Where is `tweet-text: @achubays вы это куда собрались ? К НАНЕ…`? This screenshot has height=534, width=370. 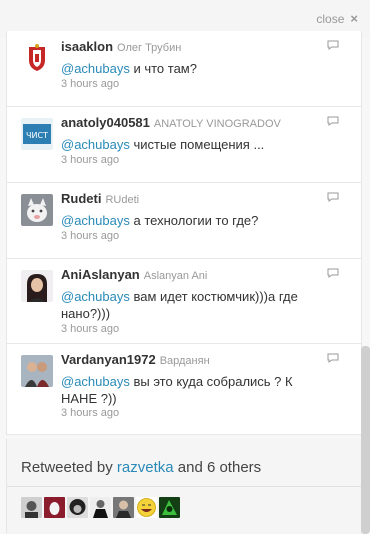 tweet-text: @achubays вы это куда собрались ? К НАНЕ… is located at coordinates (181, 390).